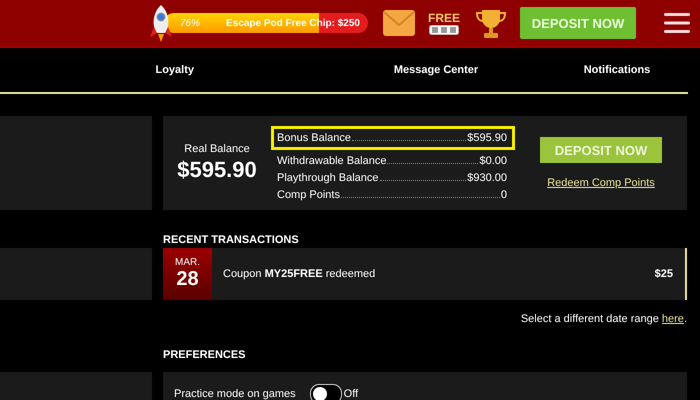 This screenshot has height=400, width=700. What do you see at coordinates (217, 149) in the screenshot?
I see `real-balance-label: Real Balance` at bounding box center [217, 149].